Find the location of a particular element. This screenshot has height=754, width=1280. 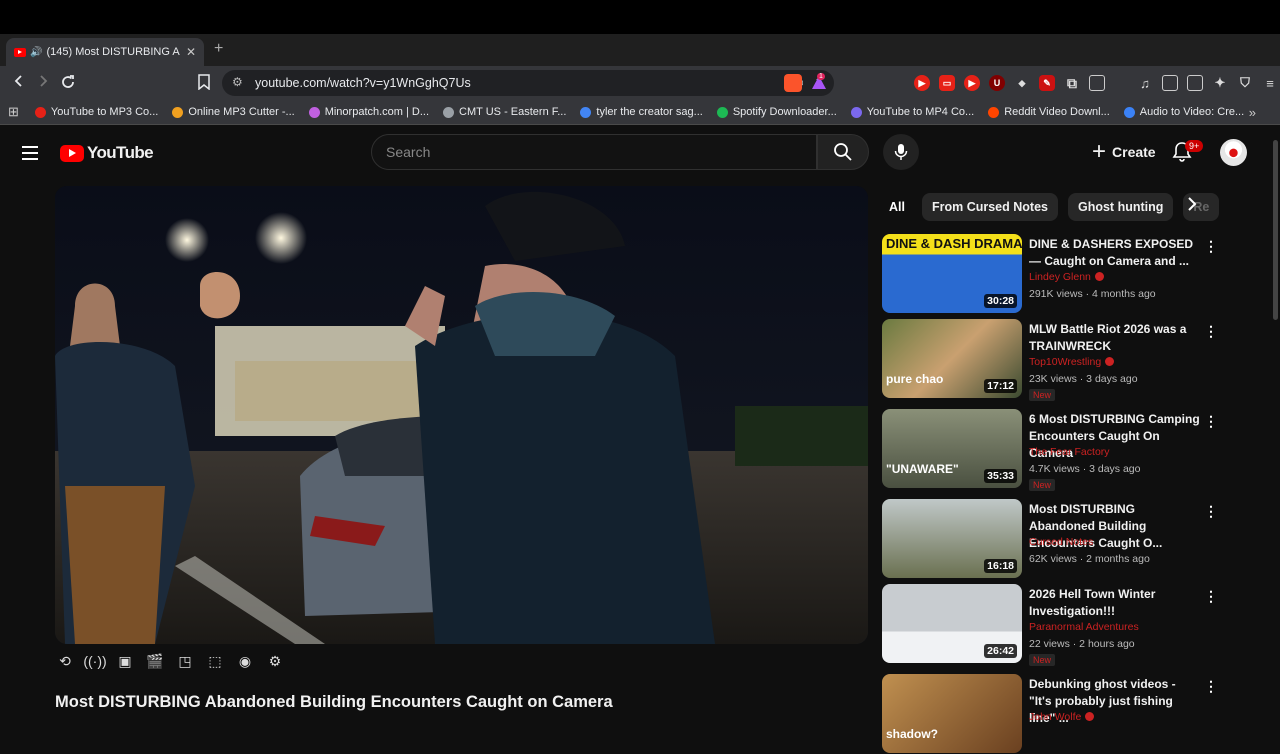

video-thumbnail: pure chao 17:12 is located at coordinates (952, 358).